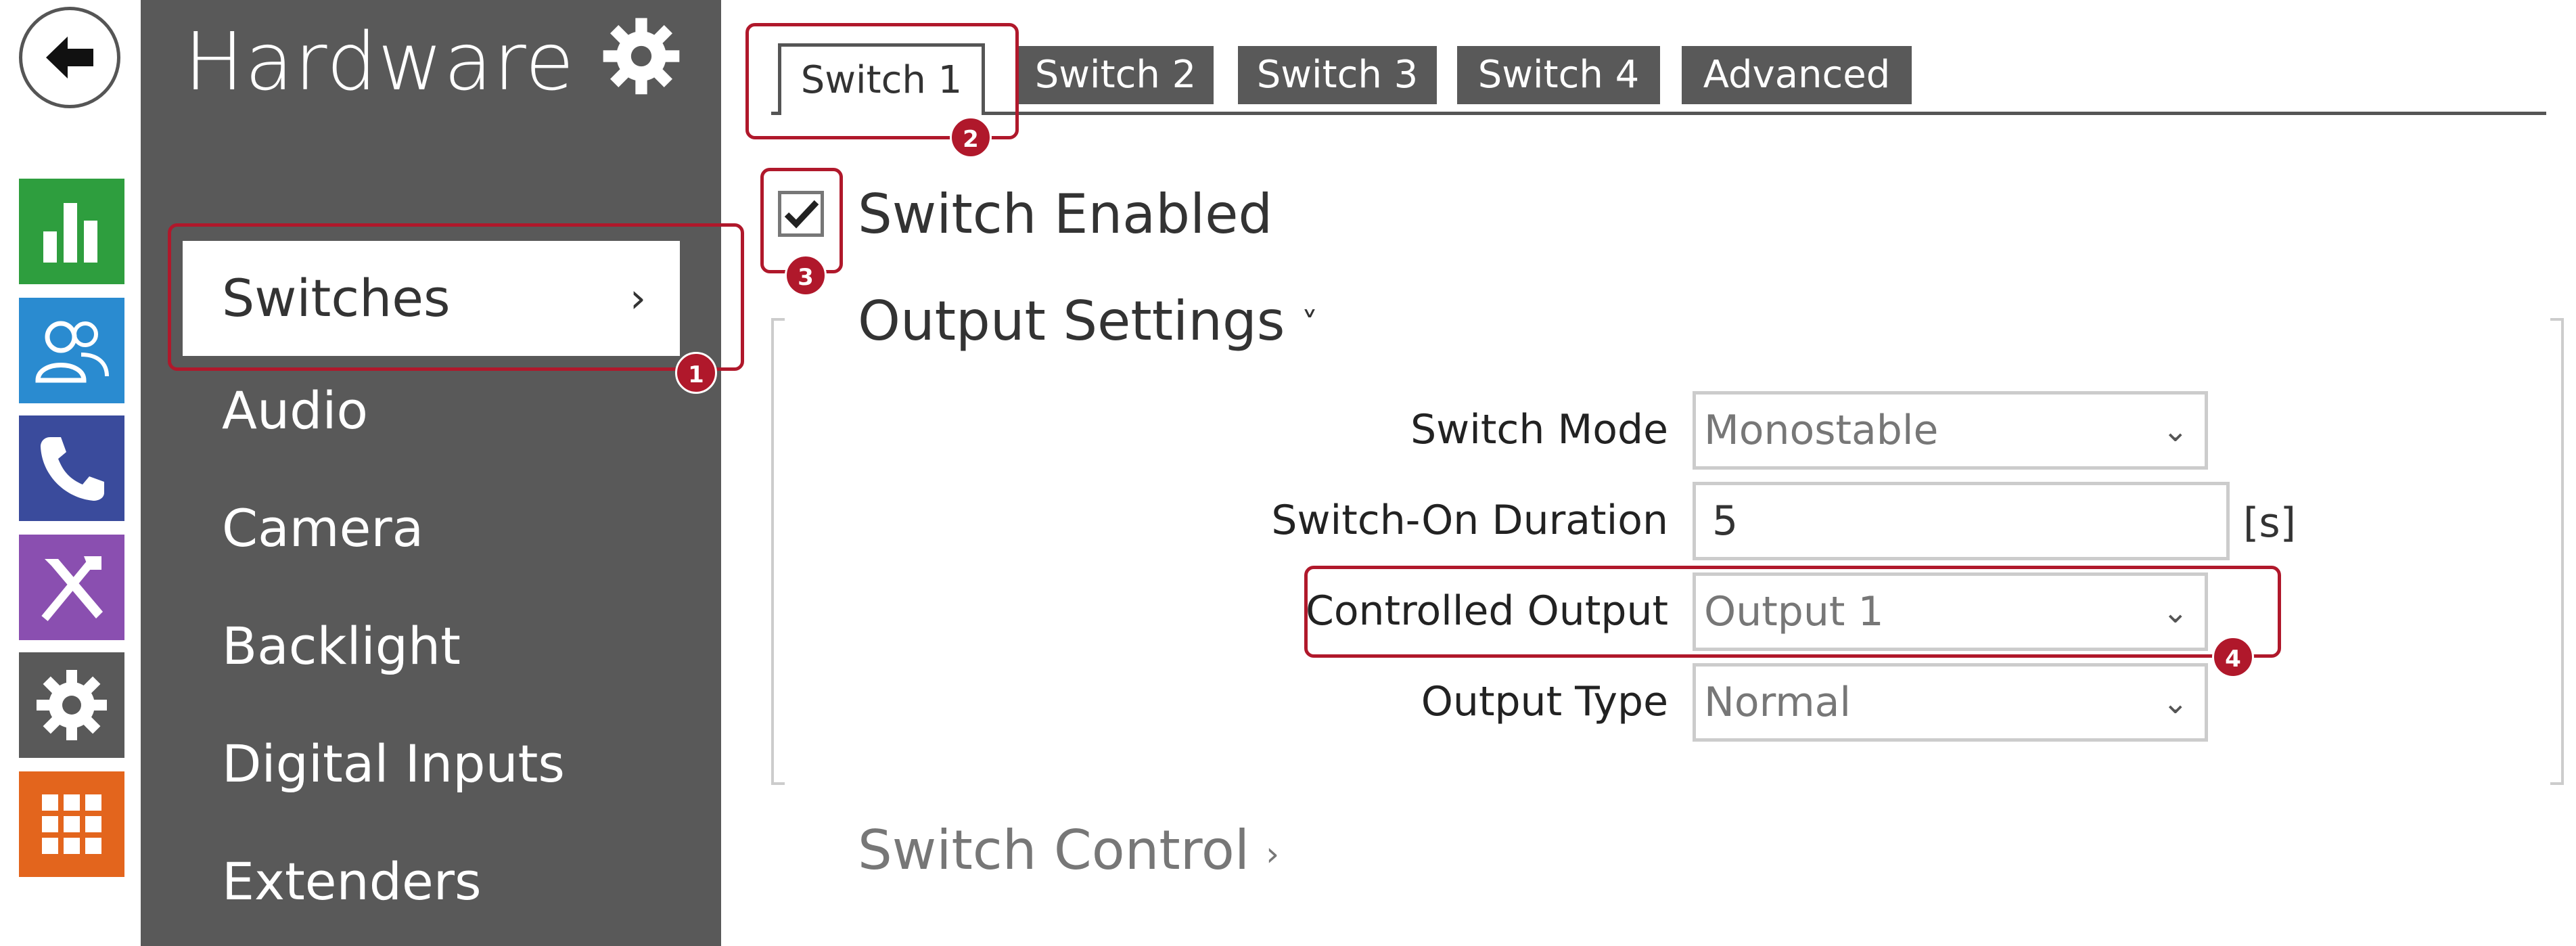  What do you see at coordinates (1778, 702) in the screenshot?
I see `output-type-value: Normal` at bounding box center [1778, 702].